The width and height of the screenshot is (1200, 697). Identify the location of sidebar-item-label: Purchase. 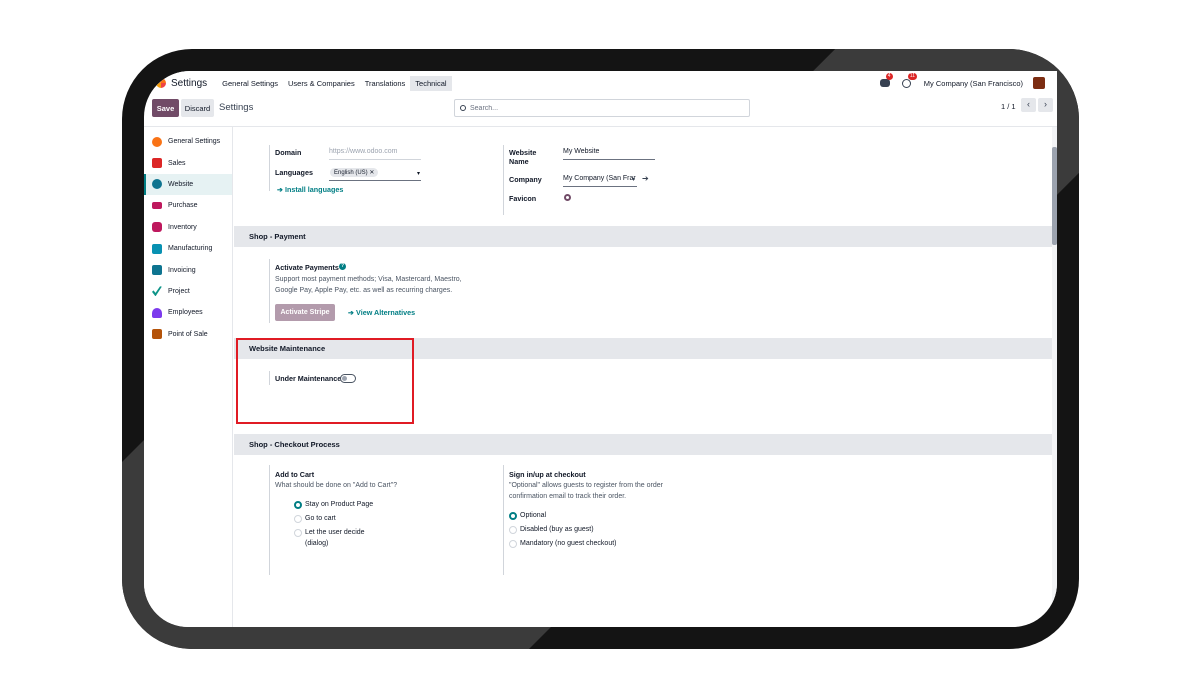
(183, 206).